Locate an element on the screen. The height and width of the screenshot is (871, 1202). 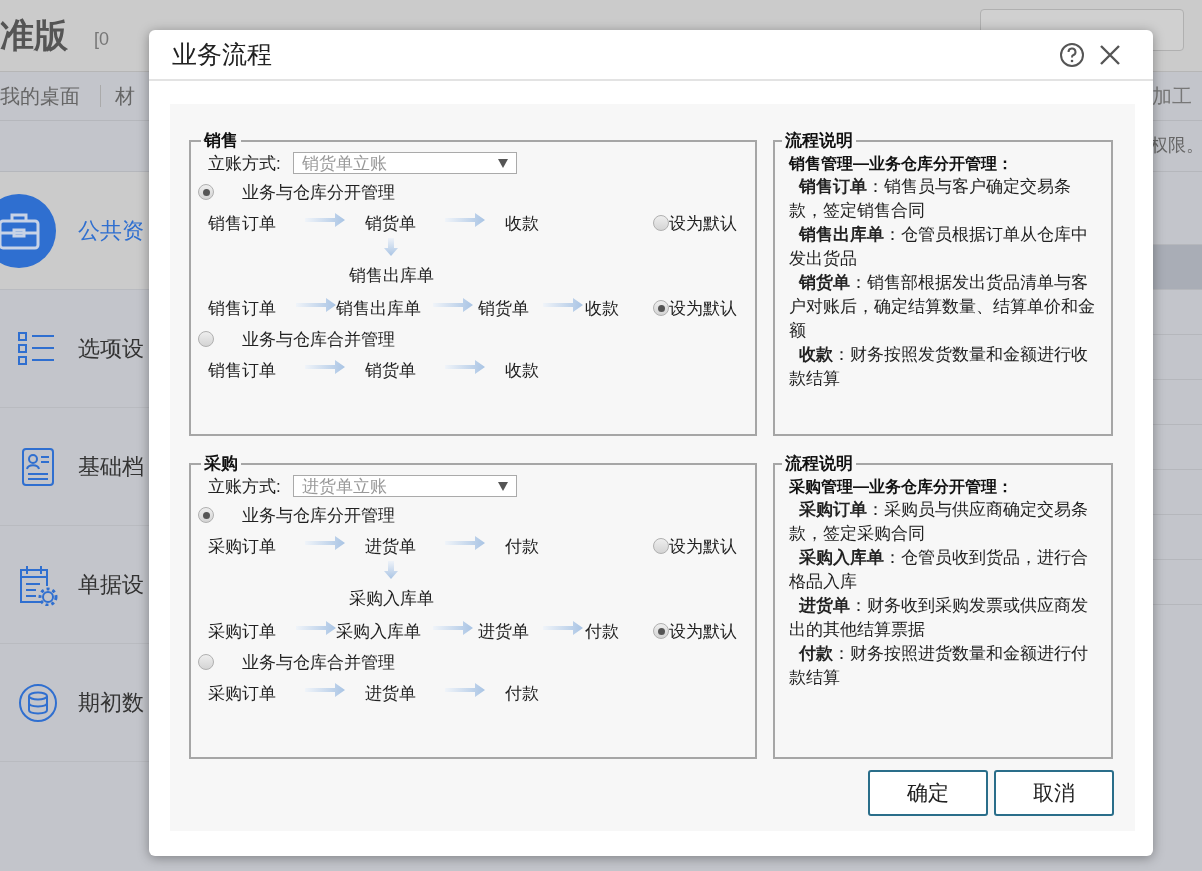
group-title: 销售 is located at coordinates (220, 141).